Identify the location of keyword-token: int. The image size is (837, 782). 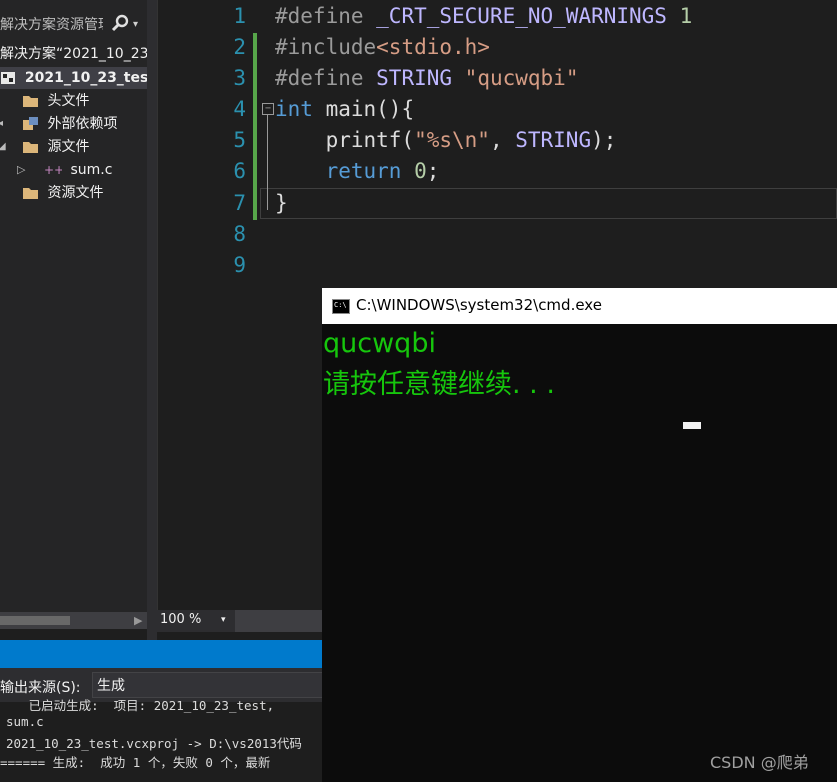
(294, 109).